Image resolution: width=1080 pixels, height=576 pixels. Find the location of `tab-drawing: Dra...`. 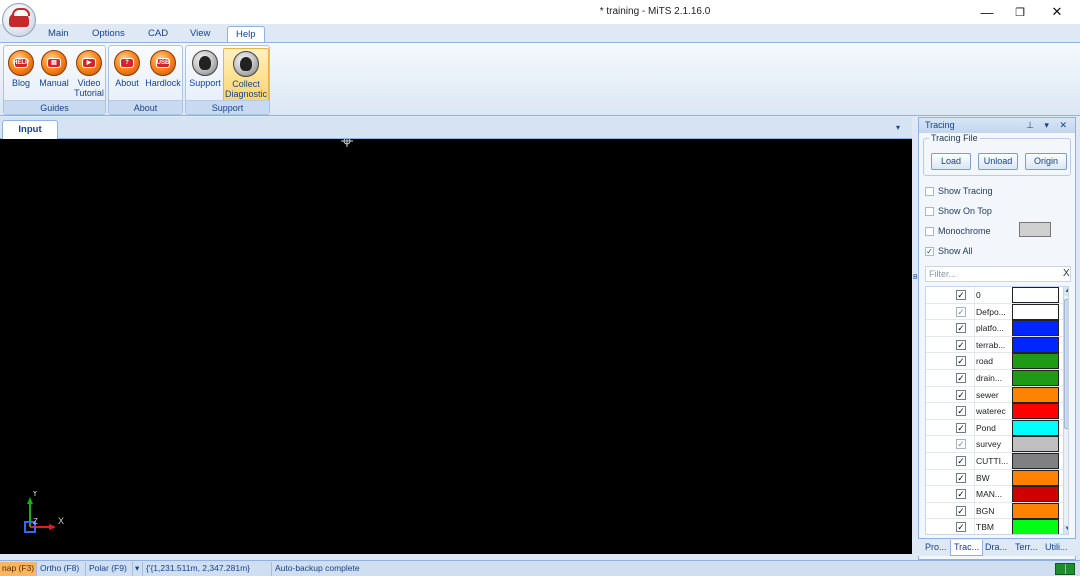

tab-drawing: Dra... is located at coordinates (996, 548).